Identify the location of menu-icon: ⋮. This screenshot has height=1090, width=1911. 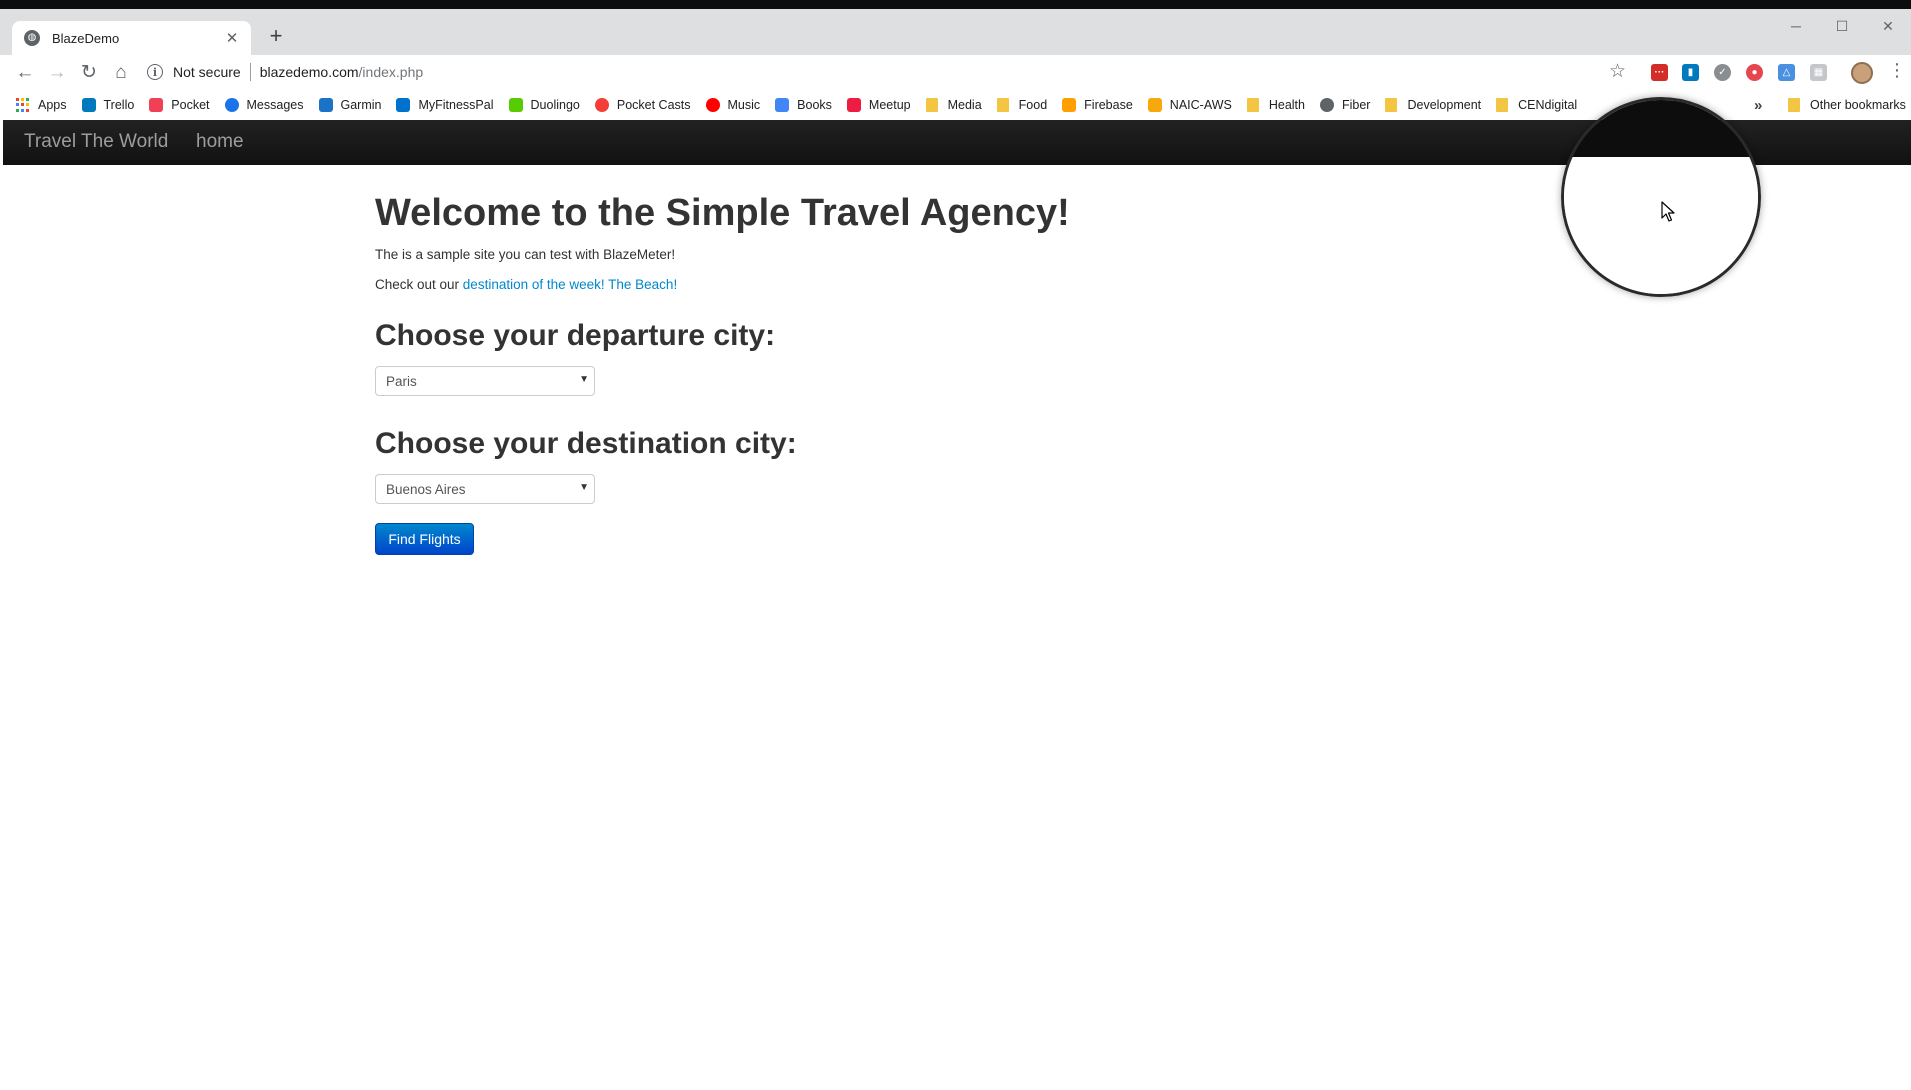
(1897, 70).